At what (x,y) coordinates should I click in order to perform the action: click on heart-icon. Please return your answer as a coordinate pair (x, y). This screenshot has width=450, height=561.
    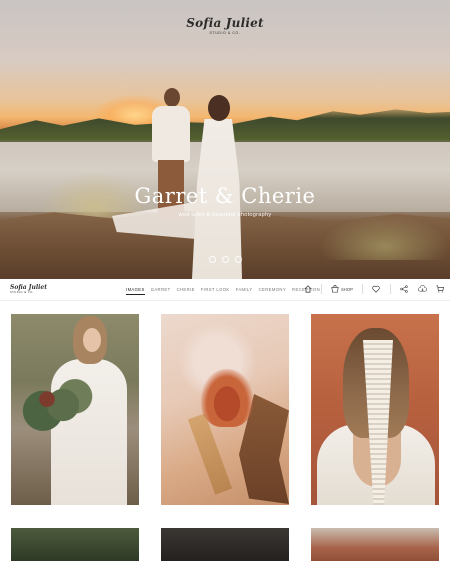
    Looking at the image, I should click on (376, 289).